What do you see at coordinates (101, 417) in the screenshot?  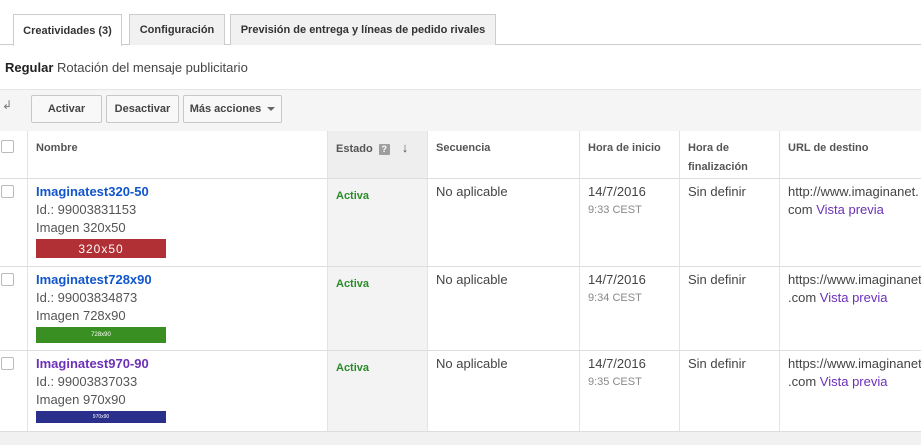 I see `creative-thumbnail: 970x90` at bounding box center [101, 417].